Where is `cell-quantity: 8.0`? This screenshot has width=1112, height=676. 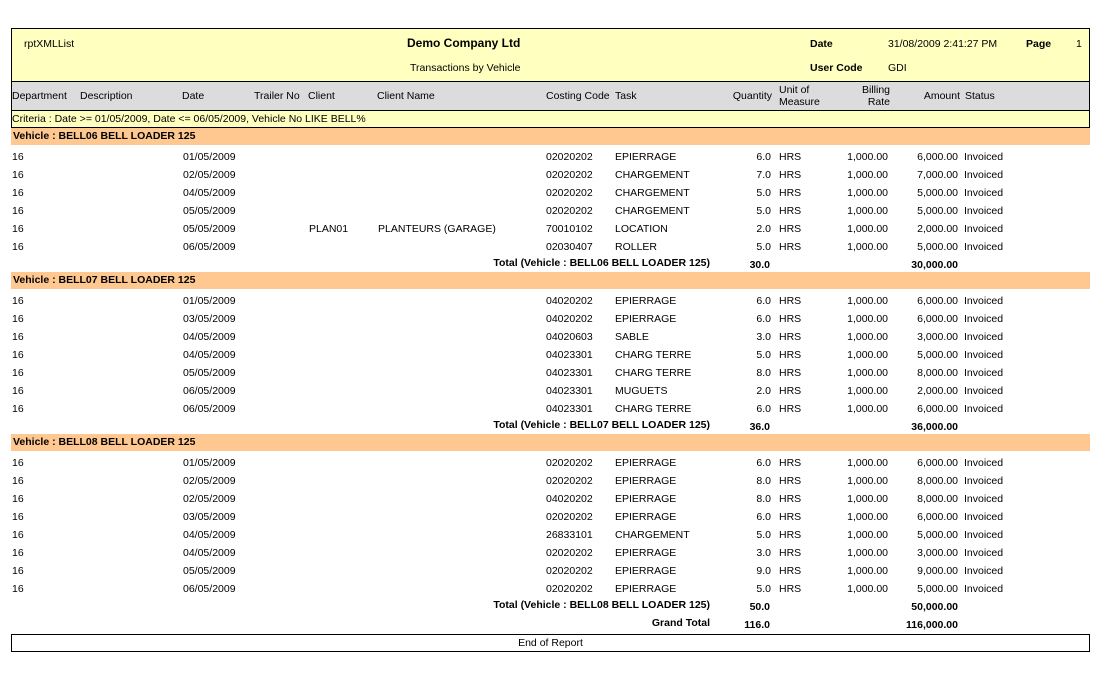
cell-quantity: 8.0 is located at coordinates (763, 373).